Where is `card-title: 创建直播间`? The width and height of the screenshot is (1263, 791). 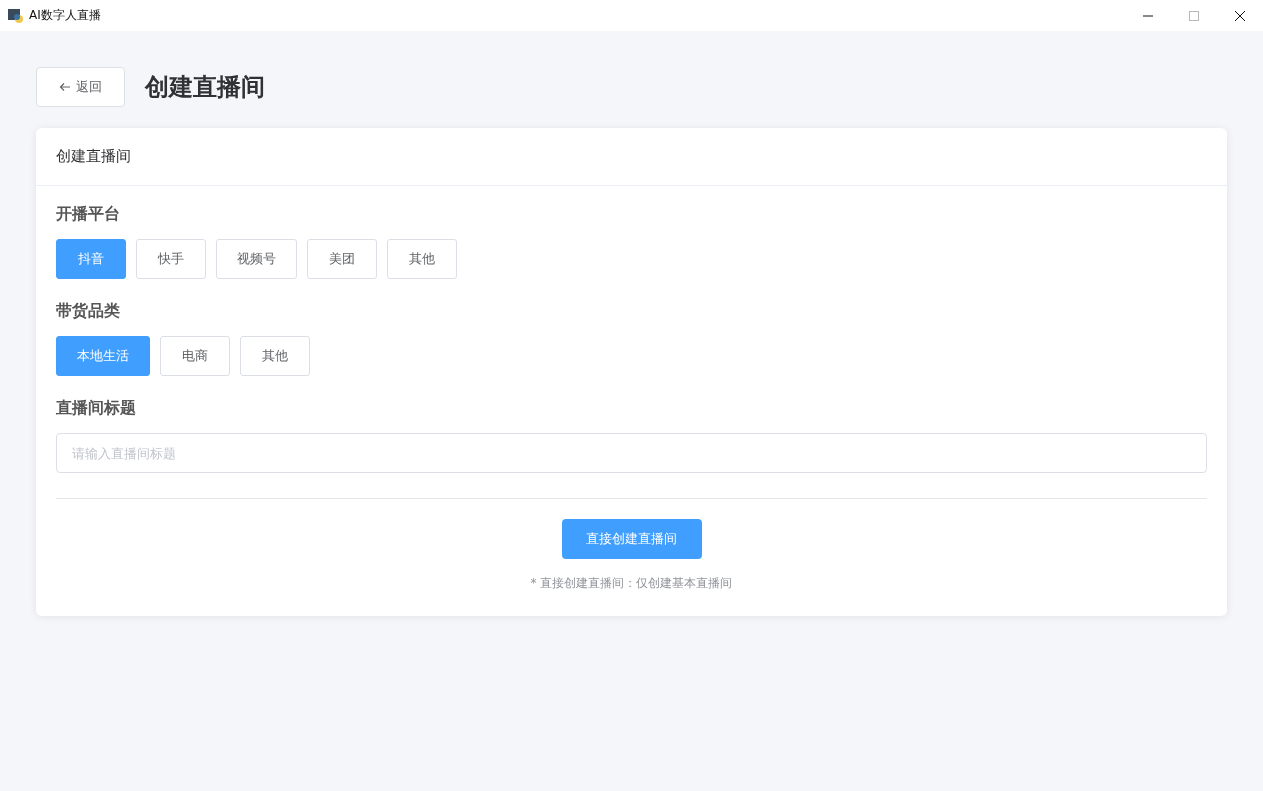
card-title: 创建直播间 is located at coordinates (93, 156).